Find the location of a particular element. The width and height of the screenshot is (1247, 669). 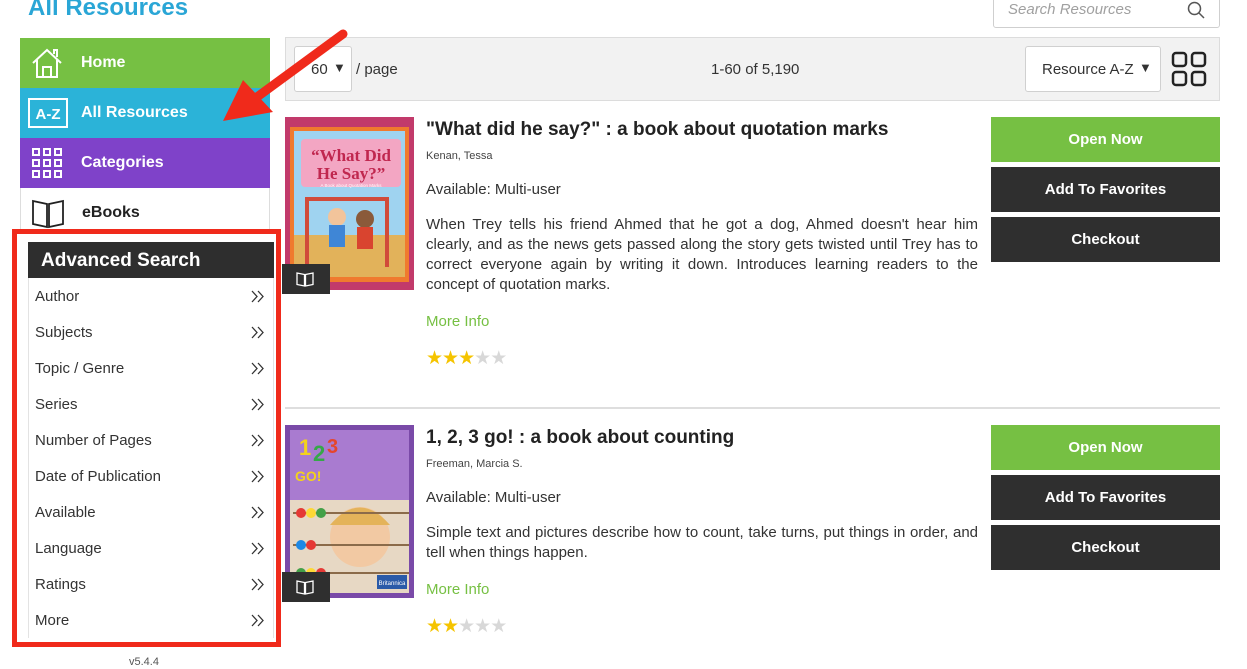

svg-text: “What Did is located at coordinates (351, 155).